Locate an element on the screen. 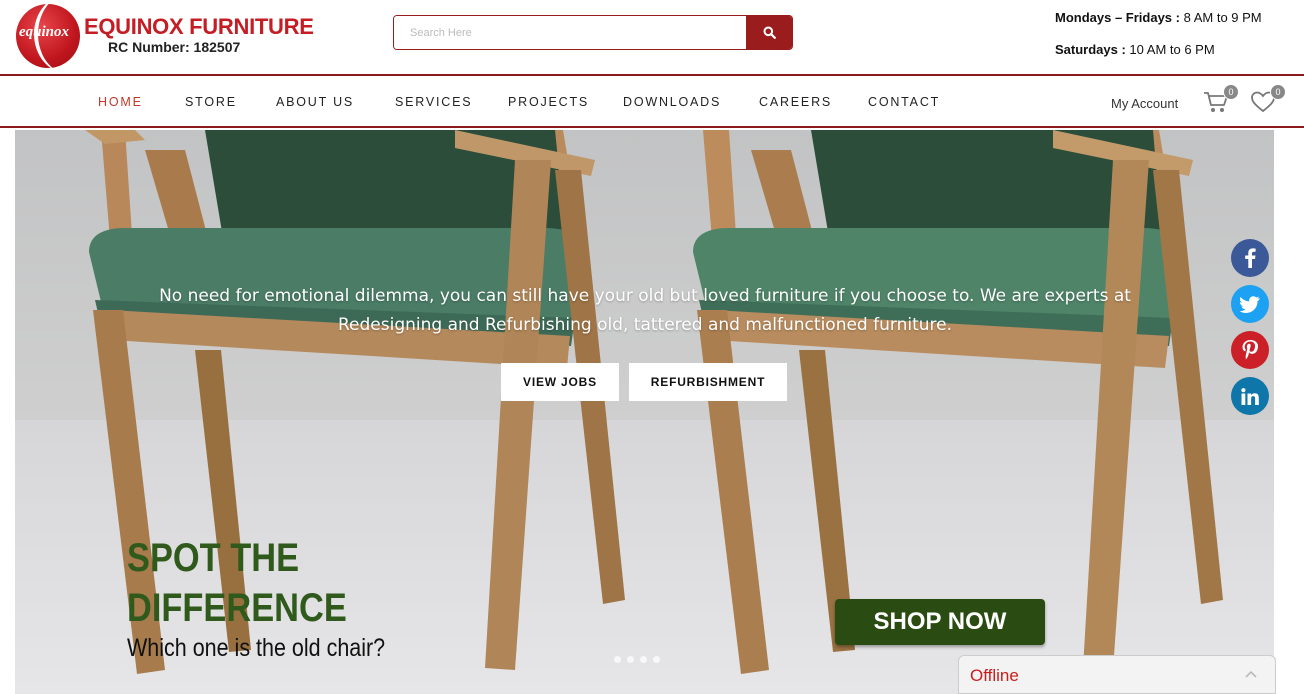 The width and height of the screenshot is (1304, 694). facebook-icon is located at coordinates (1250, 258).